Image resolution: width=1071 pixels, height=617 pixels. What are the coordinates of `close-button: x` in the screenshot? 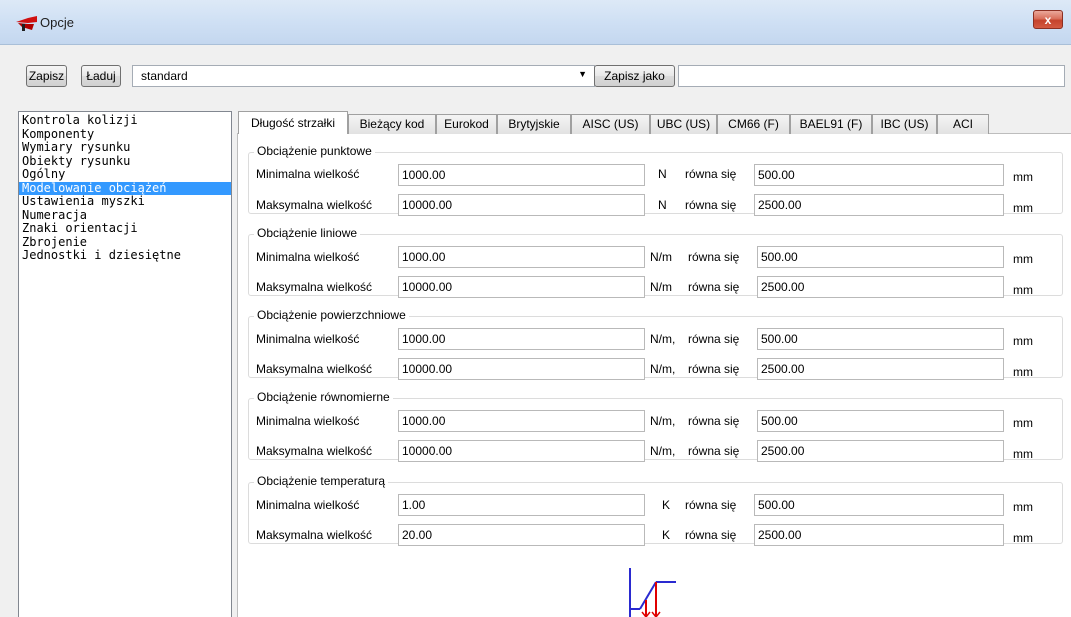 It's located at (1048, 19).